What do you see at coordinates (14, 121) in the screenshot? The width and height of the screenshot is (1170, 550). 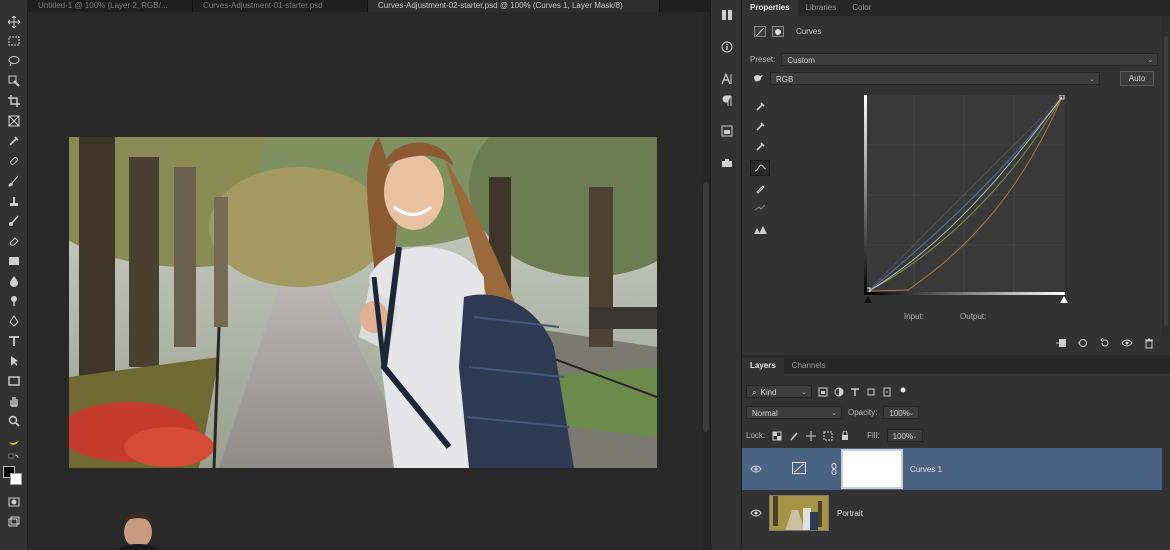 I see `frame-tool-icon` at bounding box center [14, 121].